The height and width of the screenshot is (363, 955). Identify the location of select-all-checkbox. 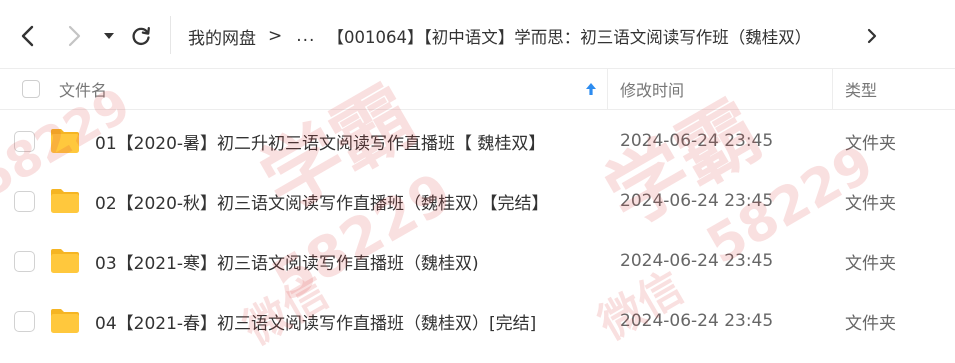
(31, 89).